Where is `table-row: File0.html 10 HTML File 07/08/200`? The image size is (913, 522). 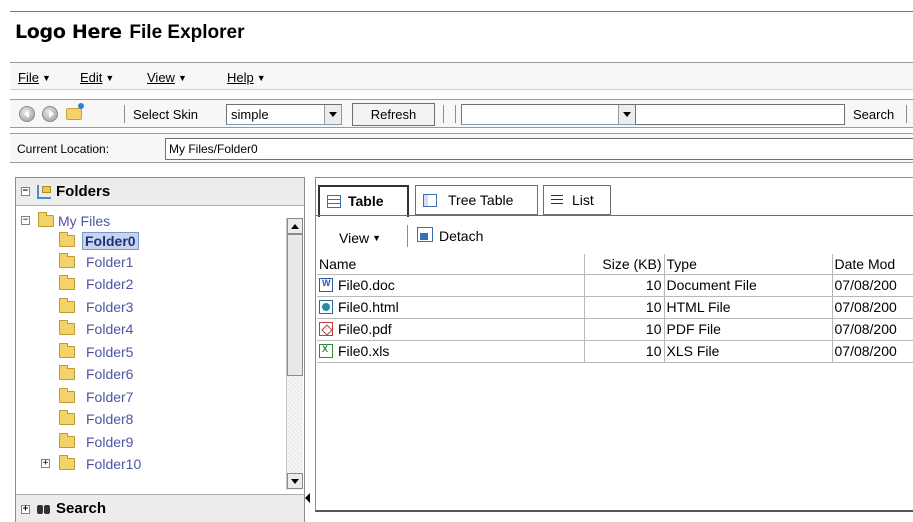
table-row: File0.html 10 HTML File 07/08/200 is located at coordinates (615, 307).